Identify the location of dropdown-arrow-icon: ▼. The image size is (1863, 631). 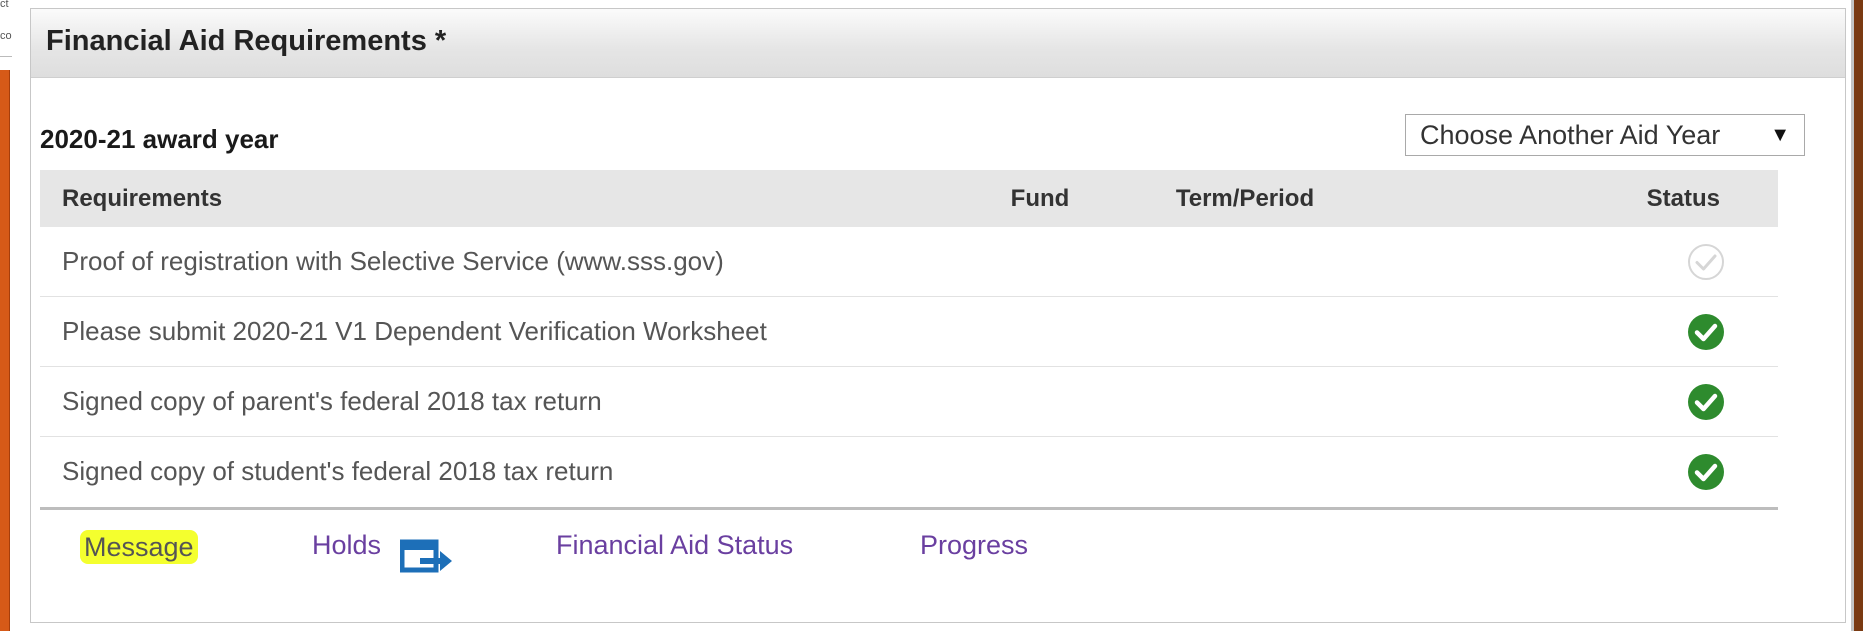
(1780, 135).